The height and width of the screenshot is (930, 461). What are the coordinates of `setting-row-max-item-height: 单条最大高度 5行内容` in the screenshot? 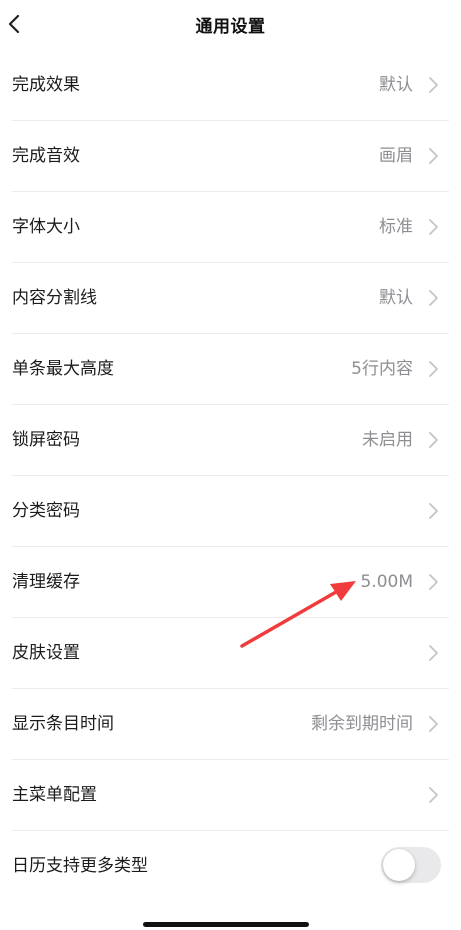 It's located at (230, 369).